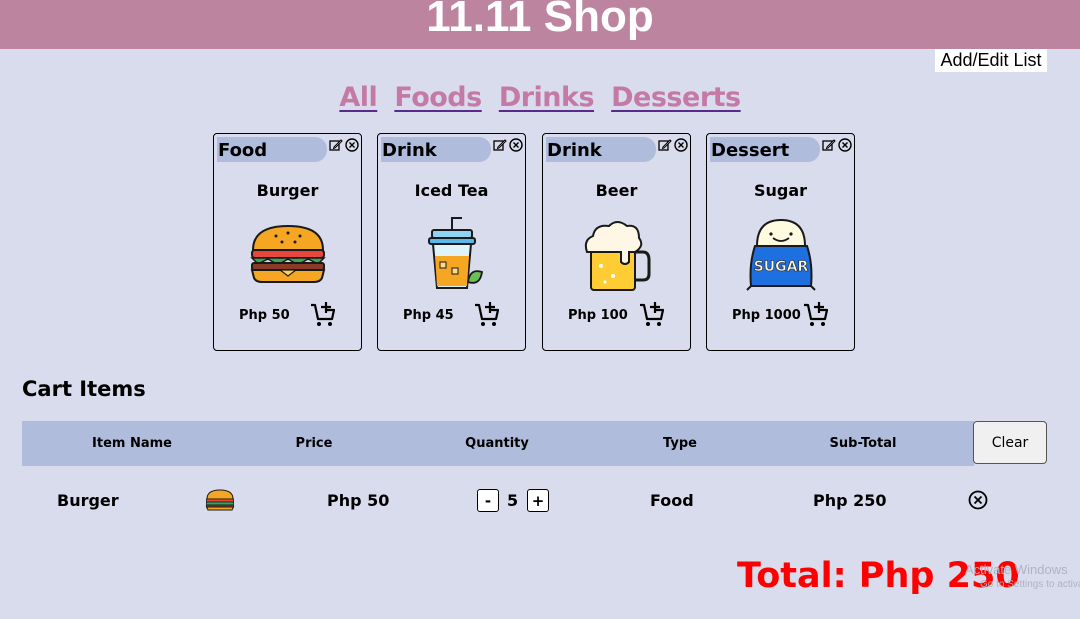  What do you see at coordinates (438, 97) in the screenshot?
I see `filter-foods-link: Foods` at bounding box center [438, 97].